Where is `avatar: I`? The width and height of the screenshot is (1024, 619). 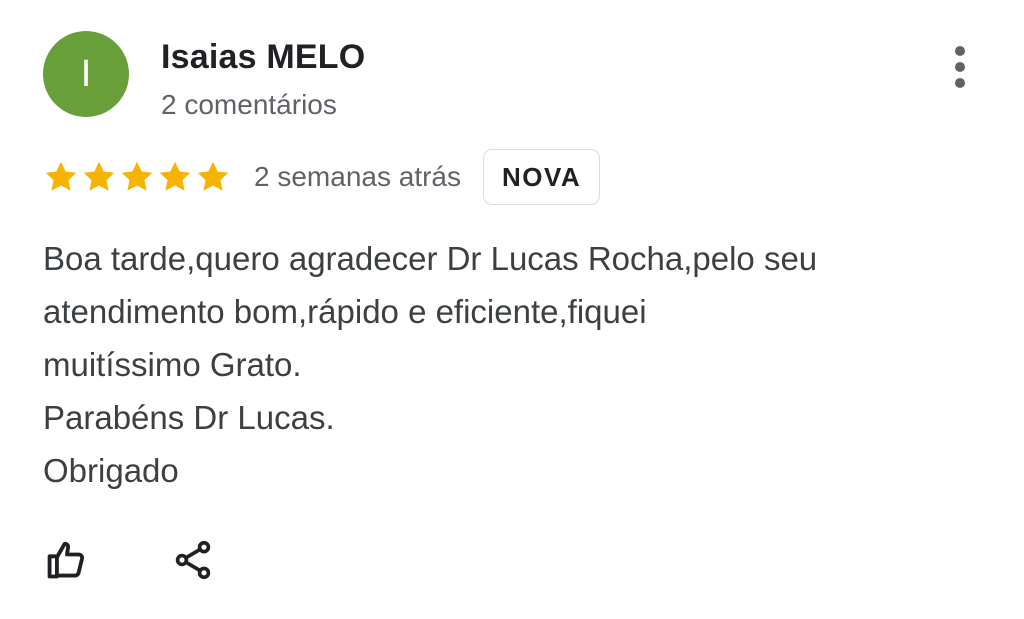
avatar: I is located at coordinates (86, 74).